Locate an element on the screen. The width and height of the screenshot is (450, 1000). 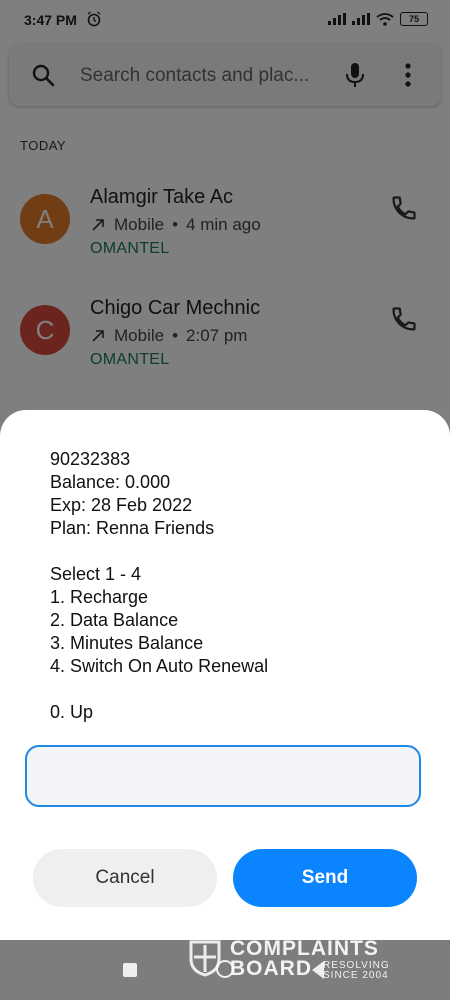
message-line: 2. Data Balance is located at coordinates (114, 620).